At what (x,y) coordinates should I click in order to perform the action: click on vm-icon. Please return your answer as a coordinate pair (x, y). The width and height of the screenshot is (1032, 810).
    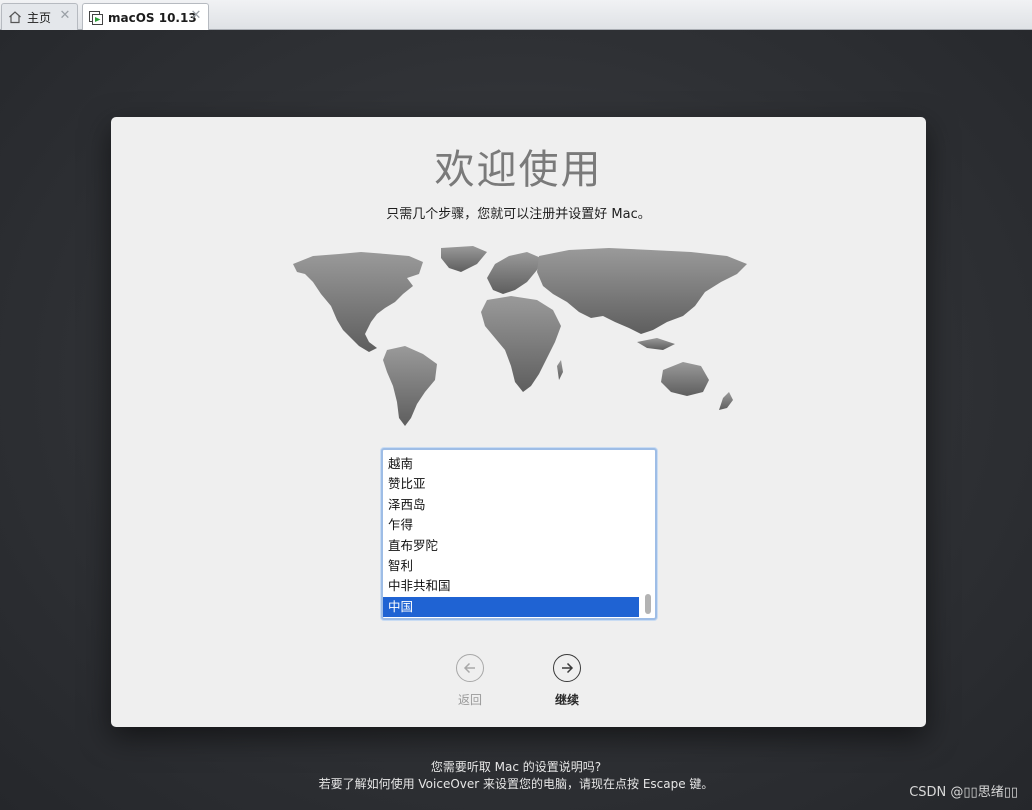
    Looking at the image, I should click on (96, 18).